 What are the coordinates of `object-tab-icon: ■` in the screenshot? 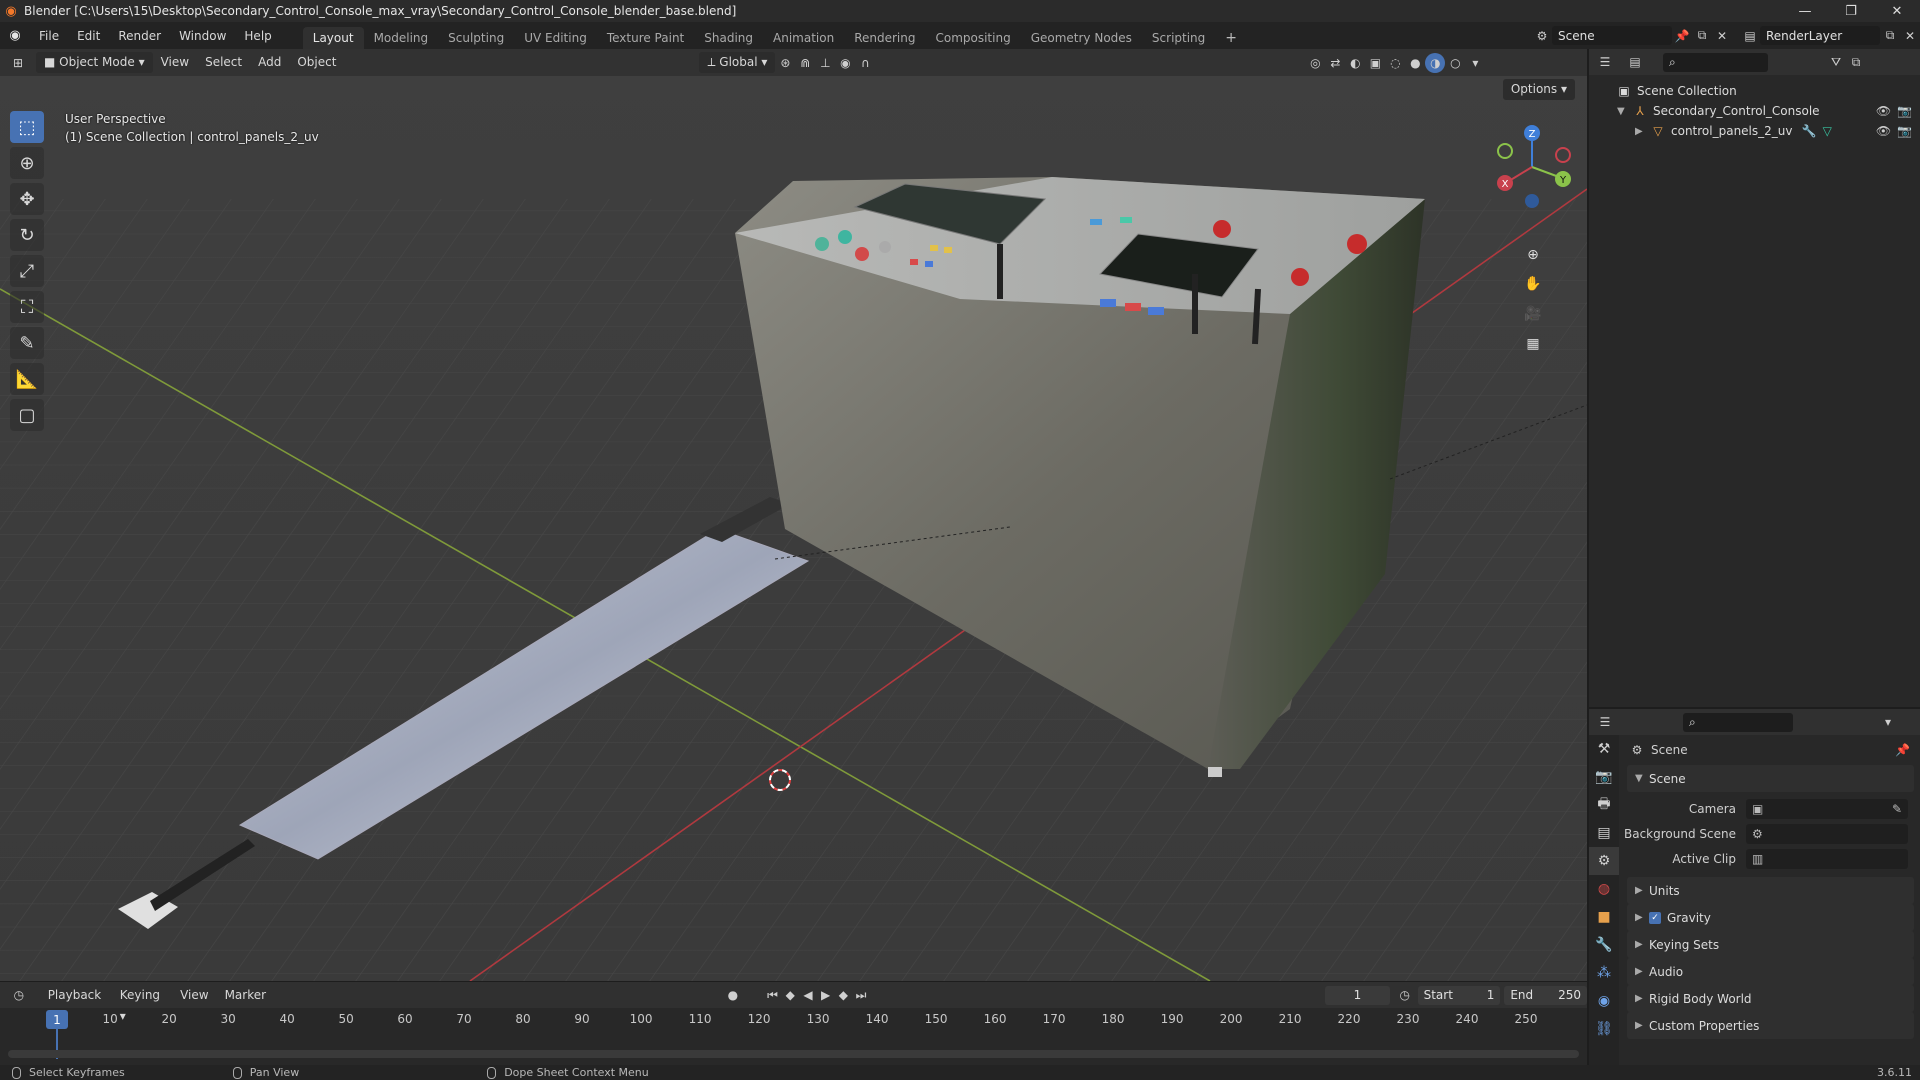 It's located at (1604, 917).